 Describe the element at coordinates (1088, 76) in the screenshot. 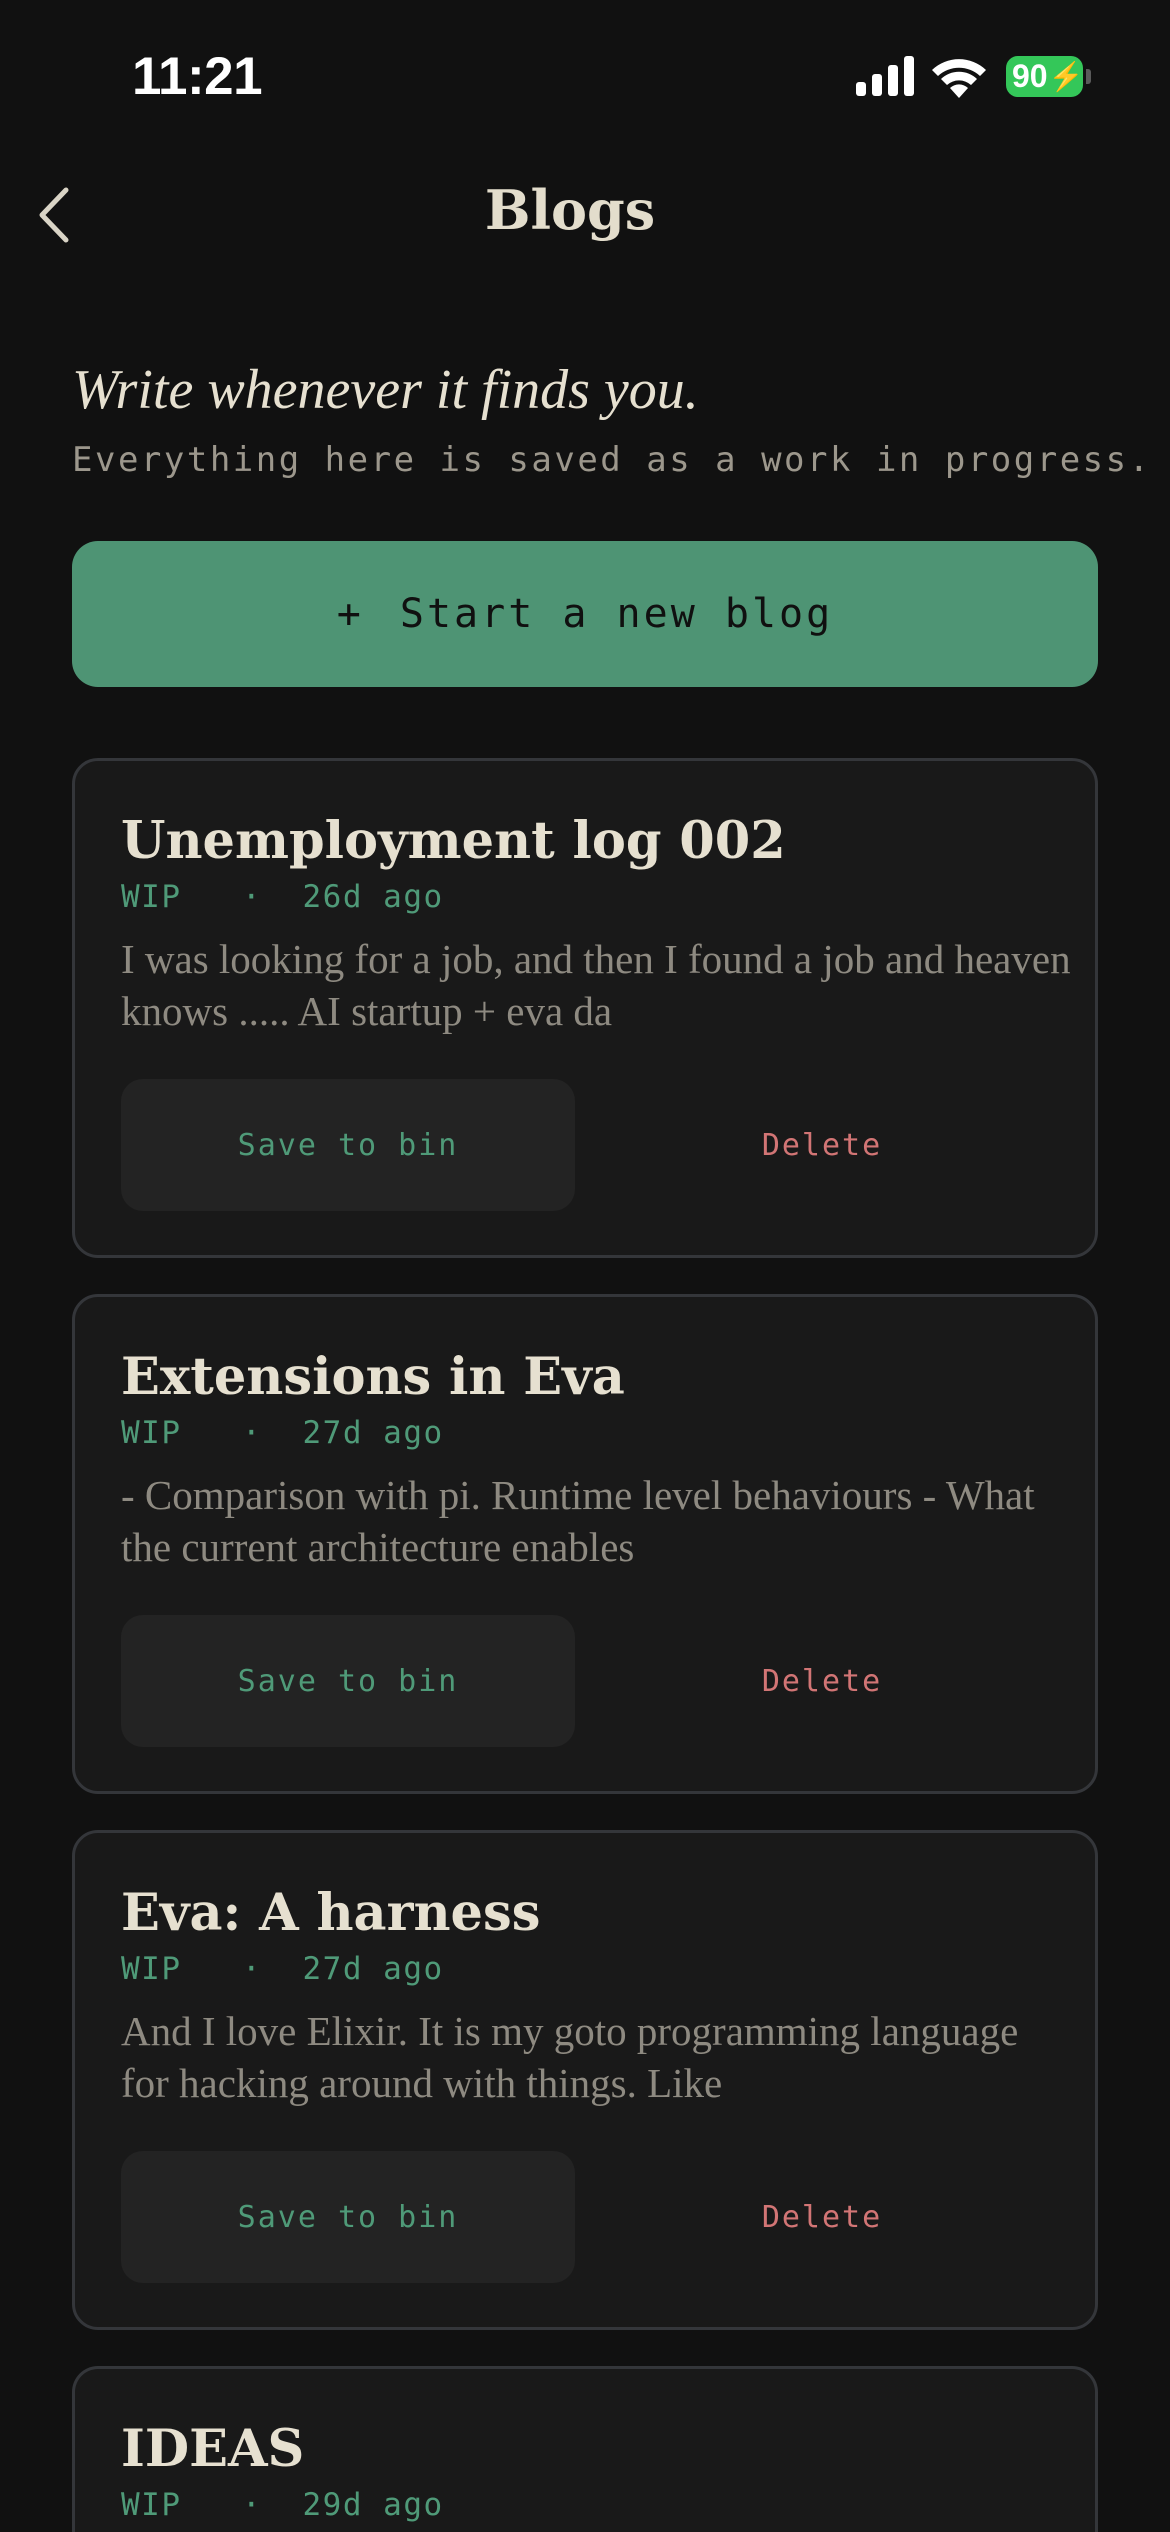

I see `battery-cap` at that location.